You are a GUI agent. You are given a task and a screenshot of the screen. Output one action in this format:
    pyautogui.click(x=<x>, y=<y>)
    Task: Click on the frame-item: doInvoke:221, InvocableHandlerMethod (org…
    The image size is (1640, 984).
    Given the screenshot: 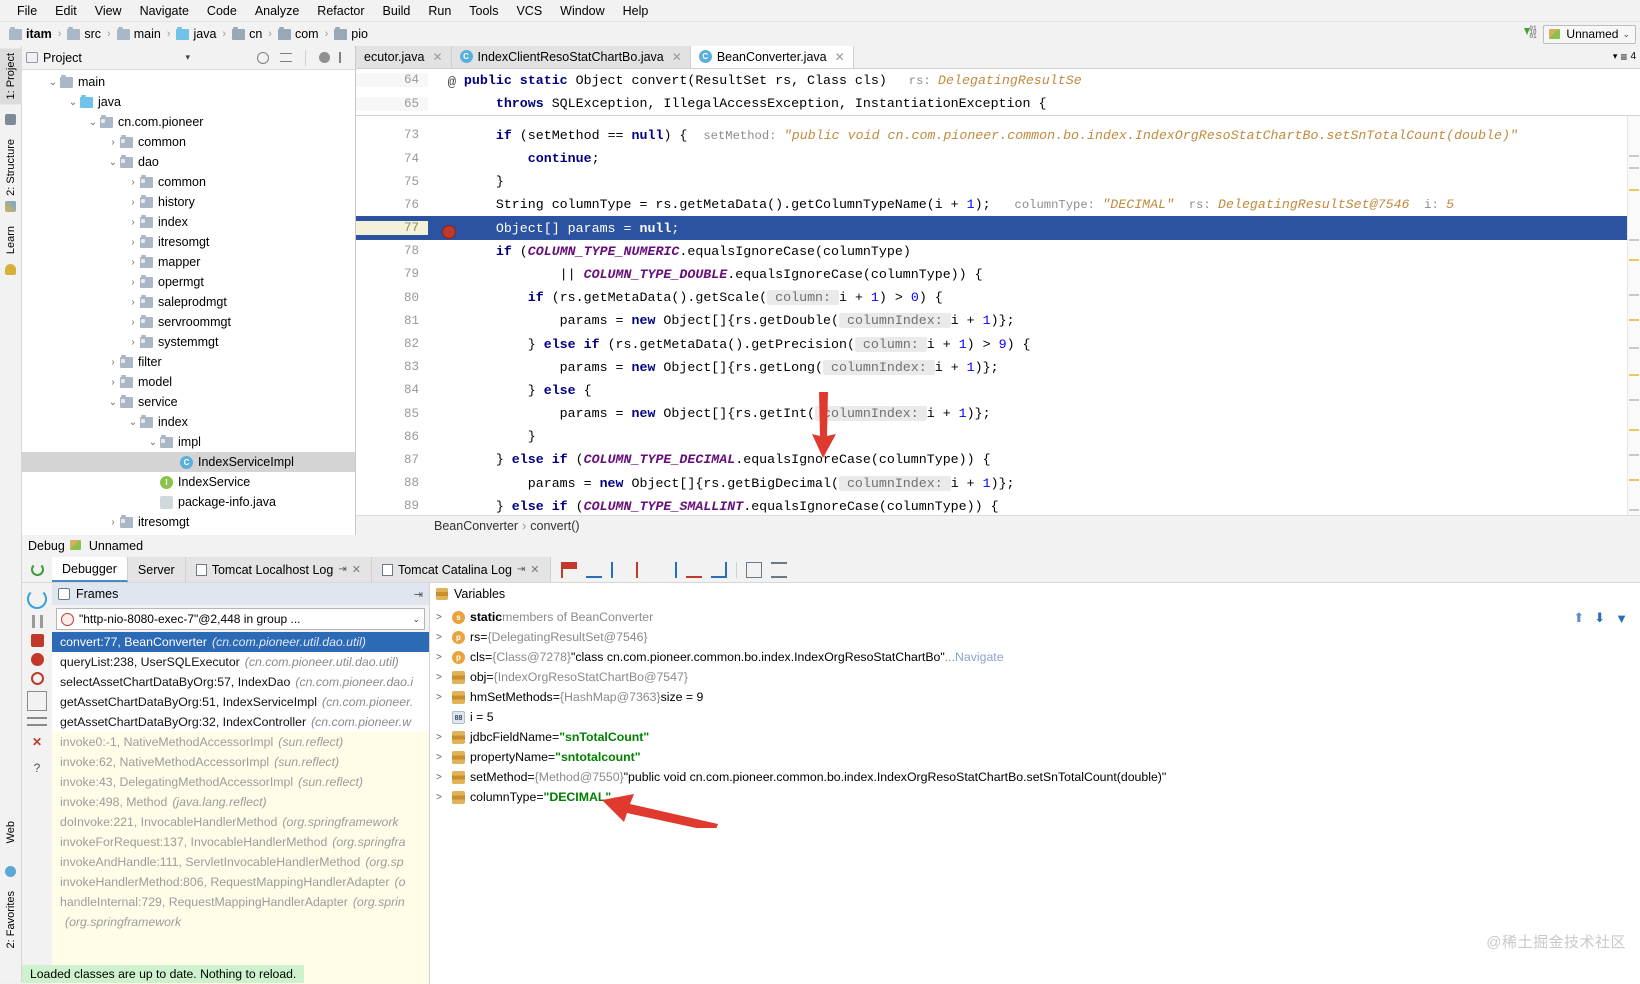 What is the action you would take?
    pyautogui.click(x=240, y=822)
    